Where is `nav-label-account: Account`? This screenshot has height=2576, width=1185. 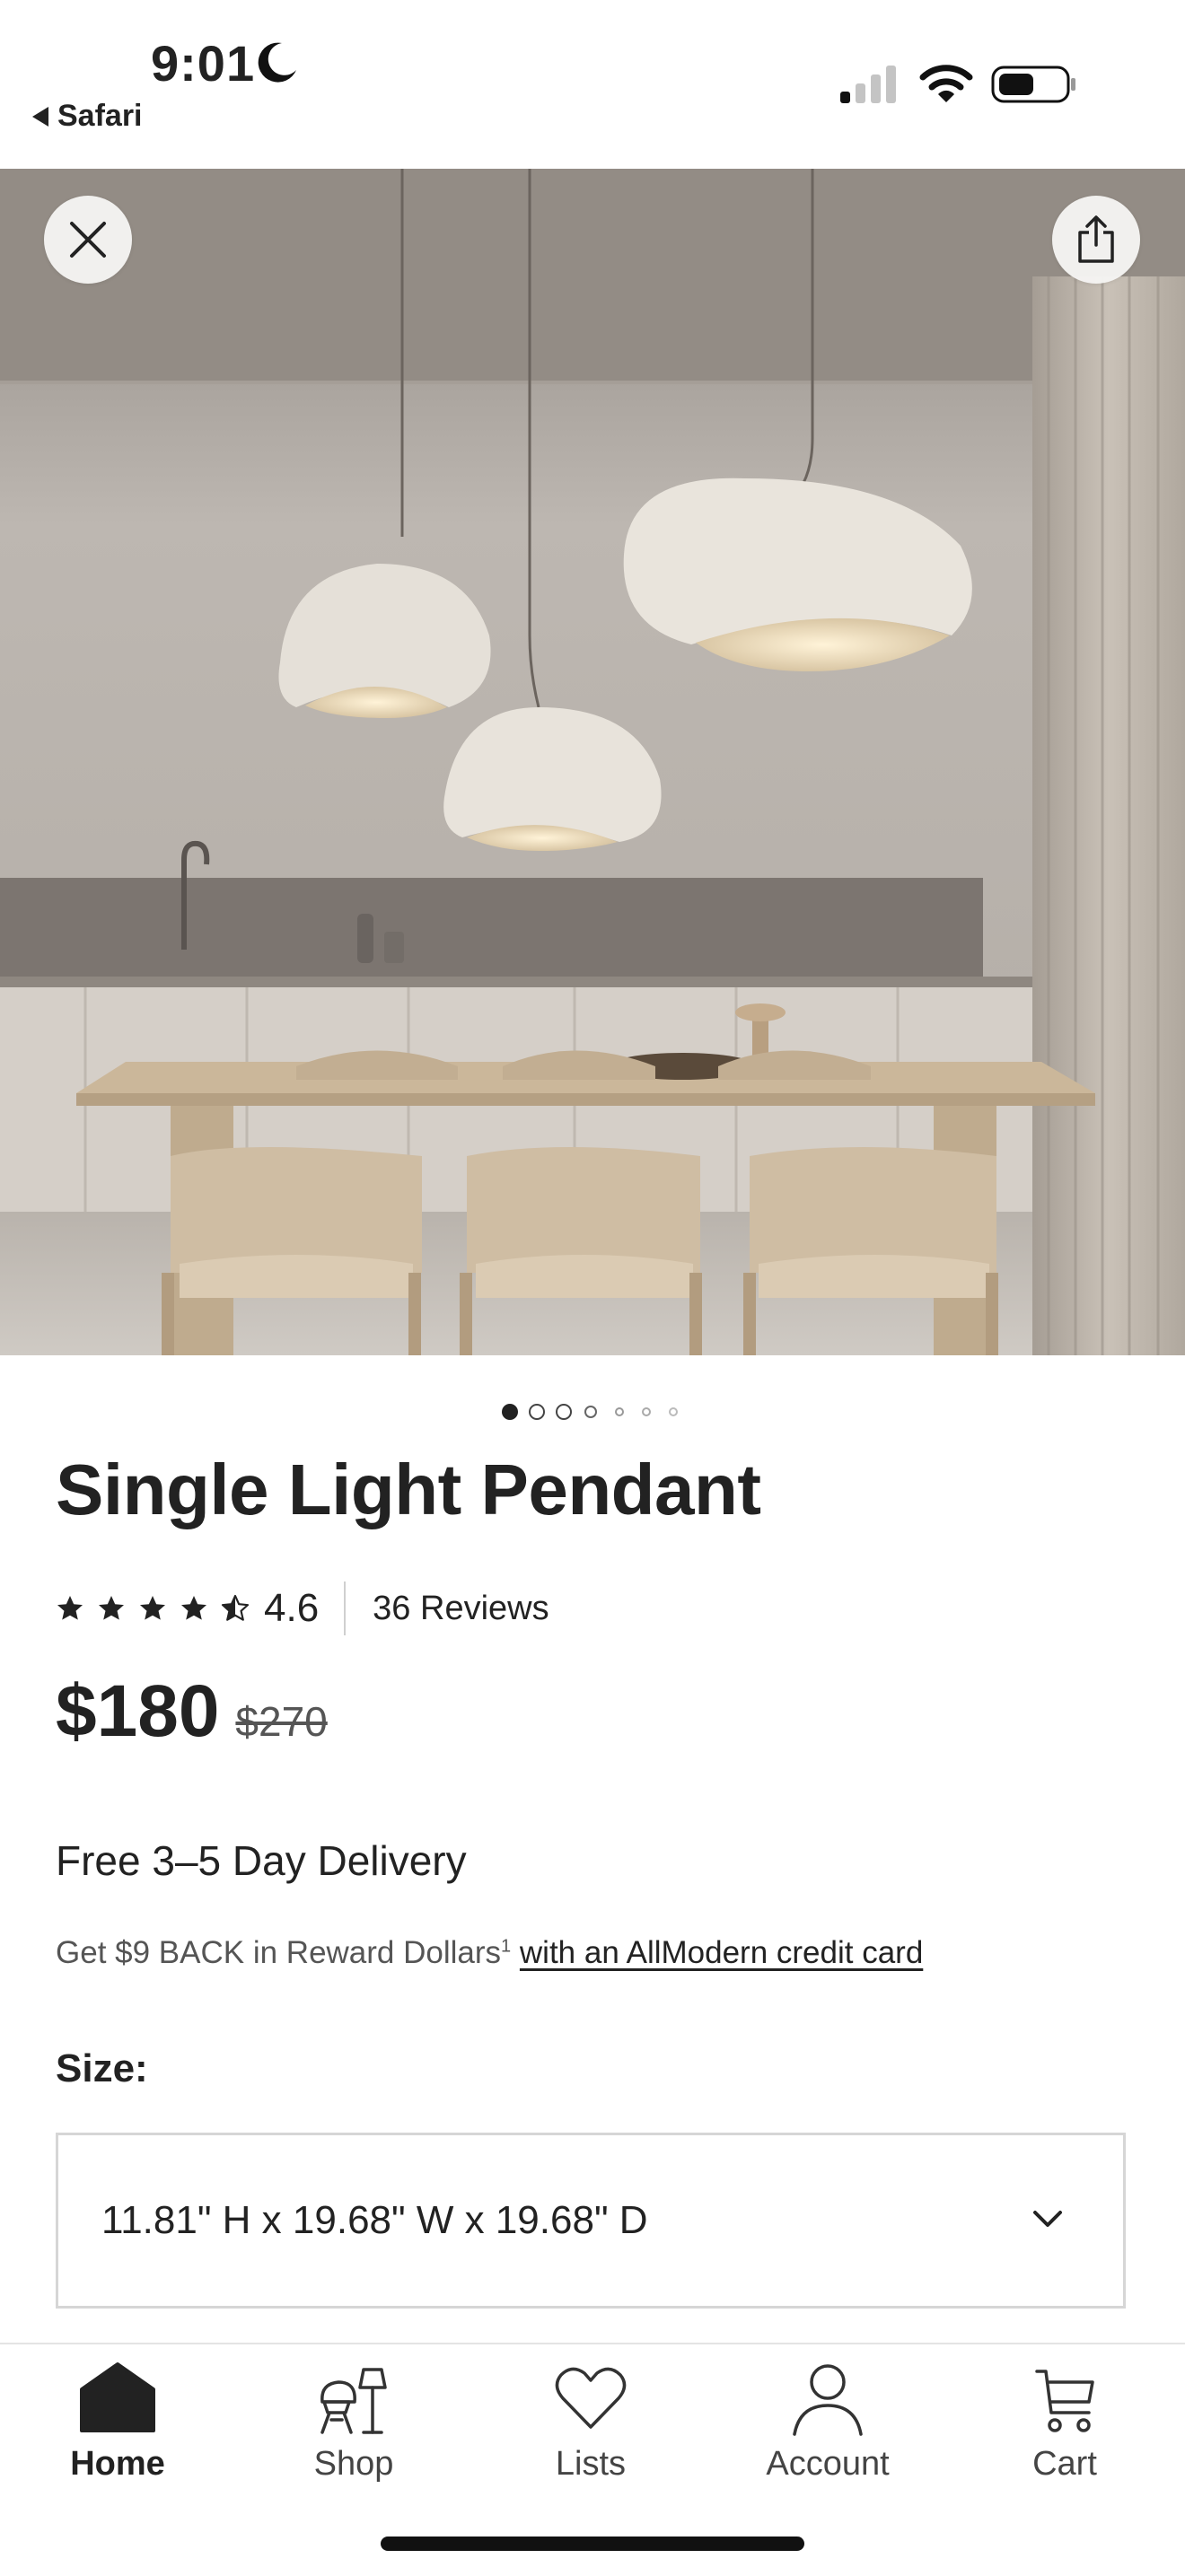
nav-label-account: Account is located at coordinates (828, 2464).